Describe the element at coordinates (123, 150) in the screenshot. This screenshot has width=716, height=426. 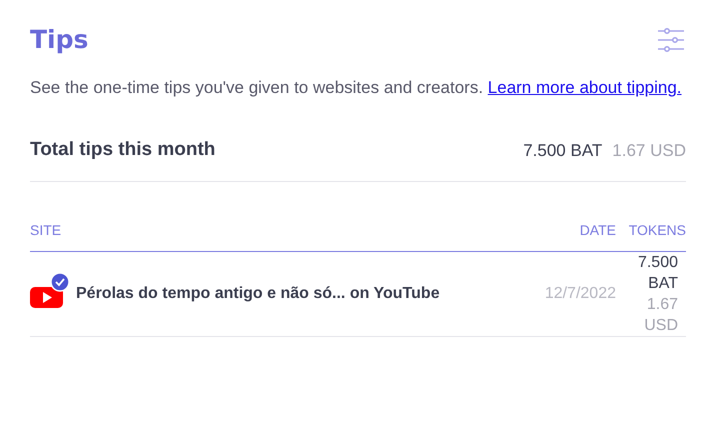
I see `summary-label: Total tips this month` at that location.